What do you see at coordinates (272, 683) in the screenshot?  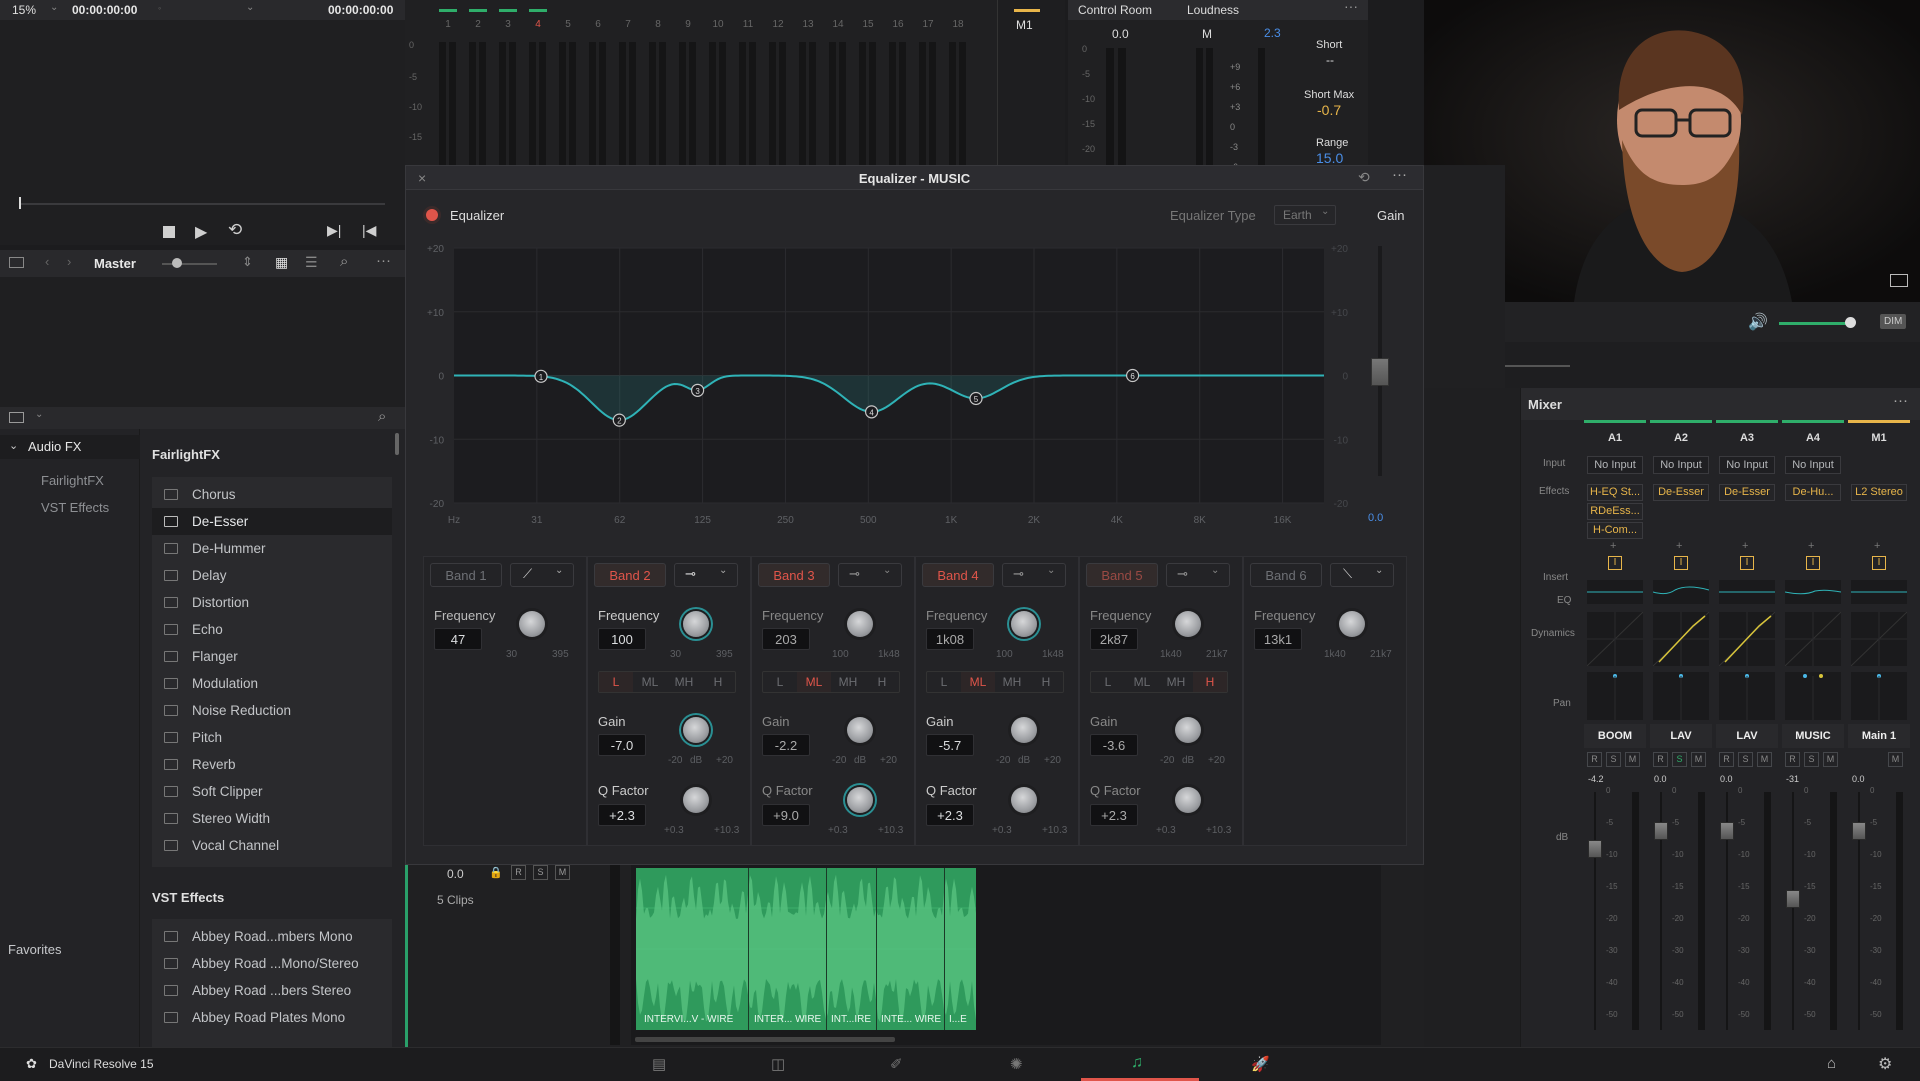 I see `fx-item-modulation: Modulation` at bounding box center [272, 683].